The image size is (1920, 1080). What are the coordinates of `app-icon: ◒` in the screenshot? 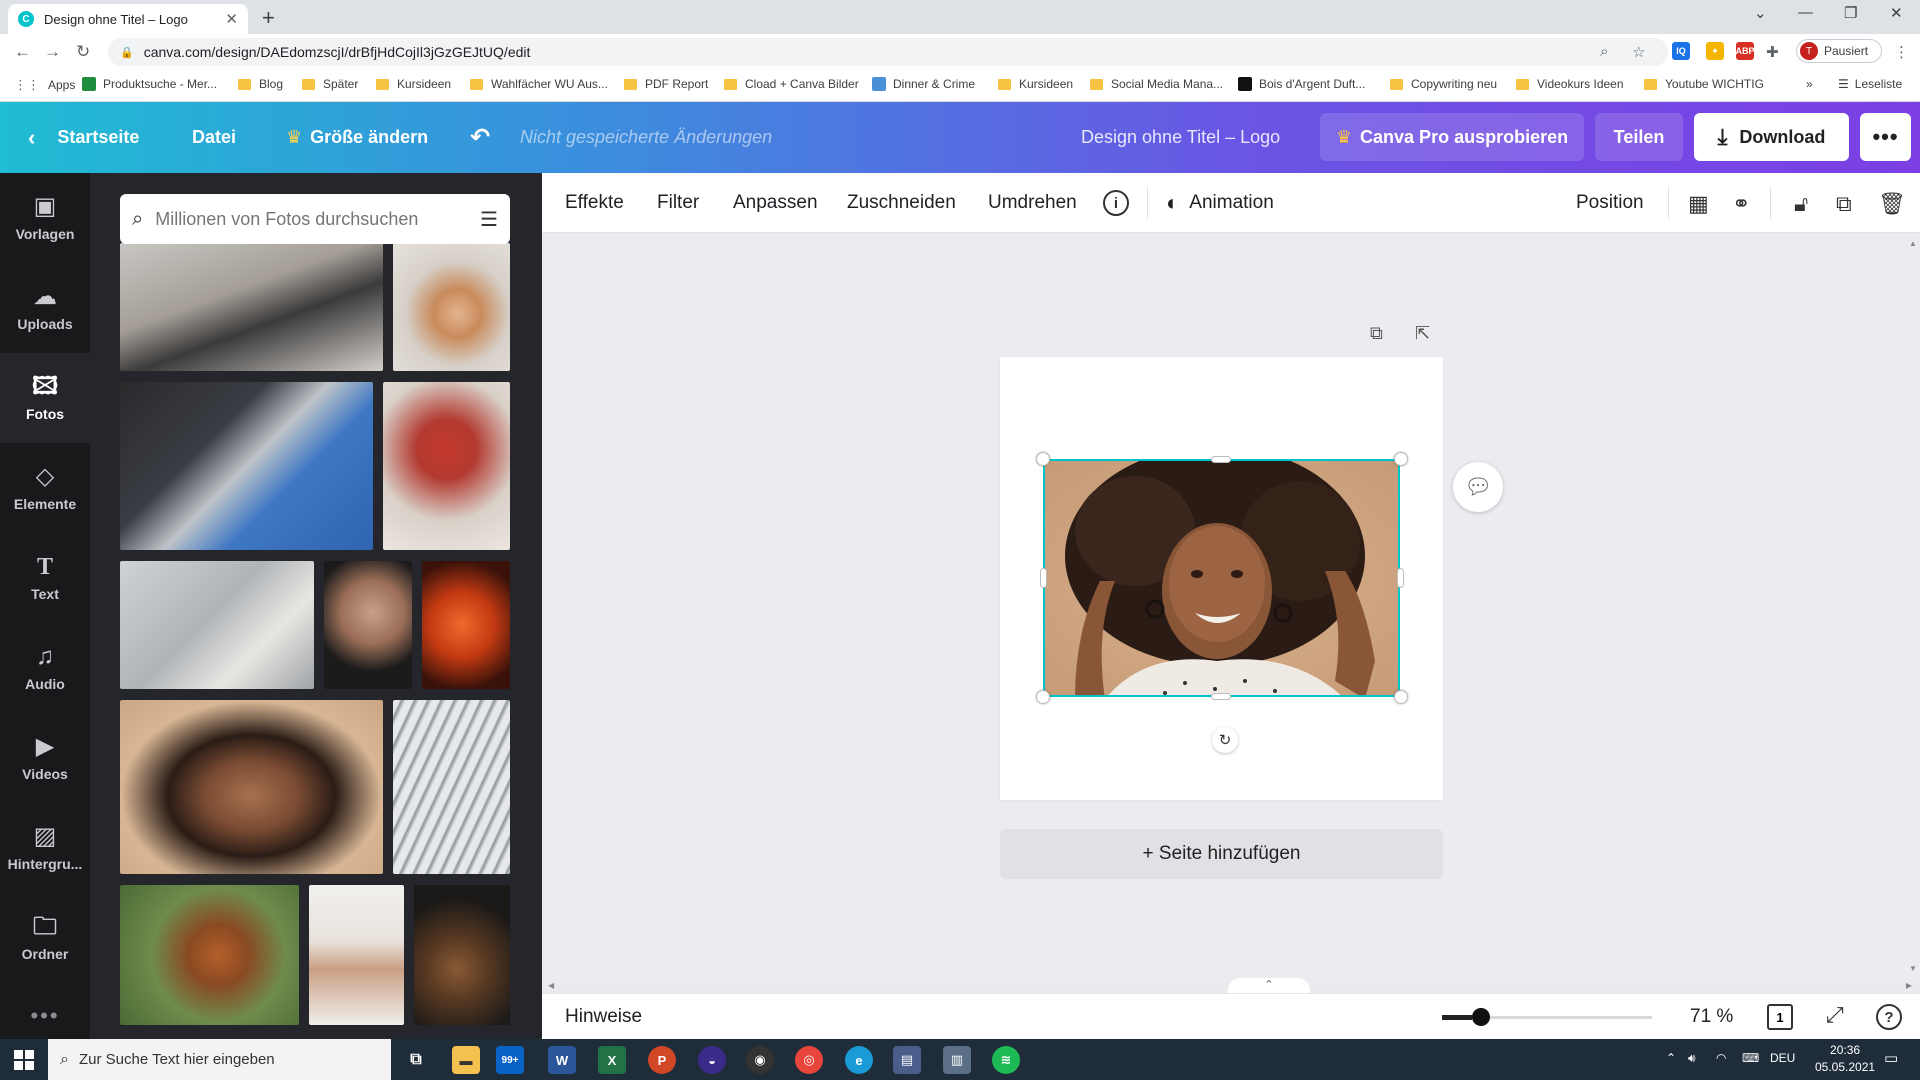 It's located at (712, 1060).